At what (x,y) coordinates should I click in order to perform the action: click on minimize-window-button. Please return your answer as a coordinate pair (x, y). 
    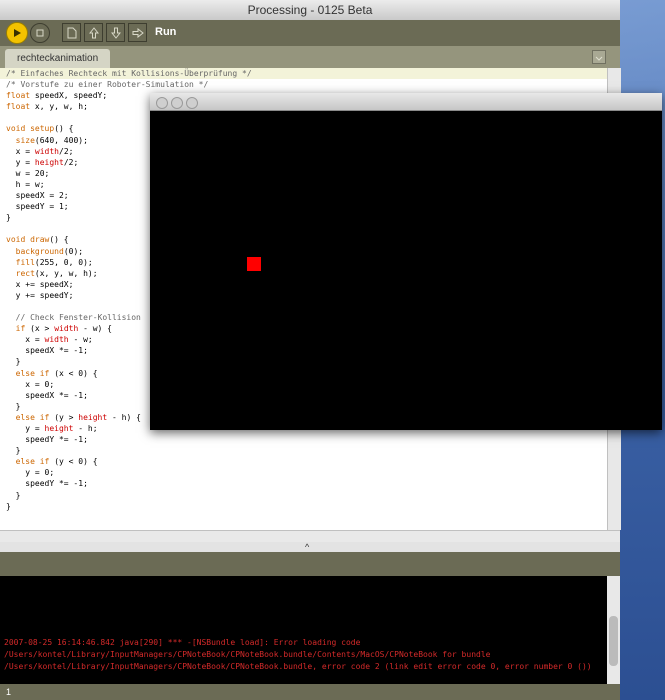
    Looking at the image, I should click on (177, 103).